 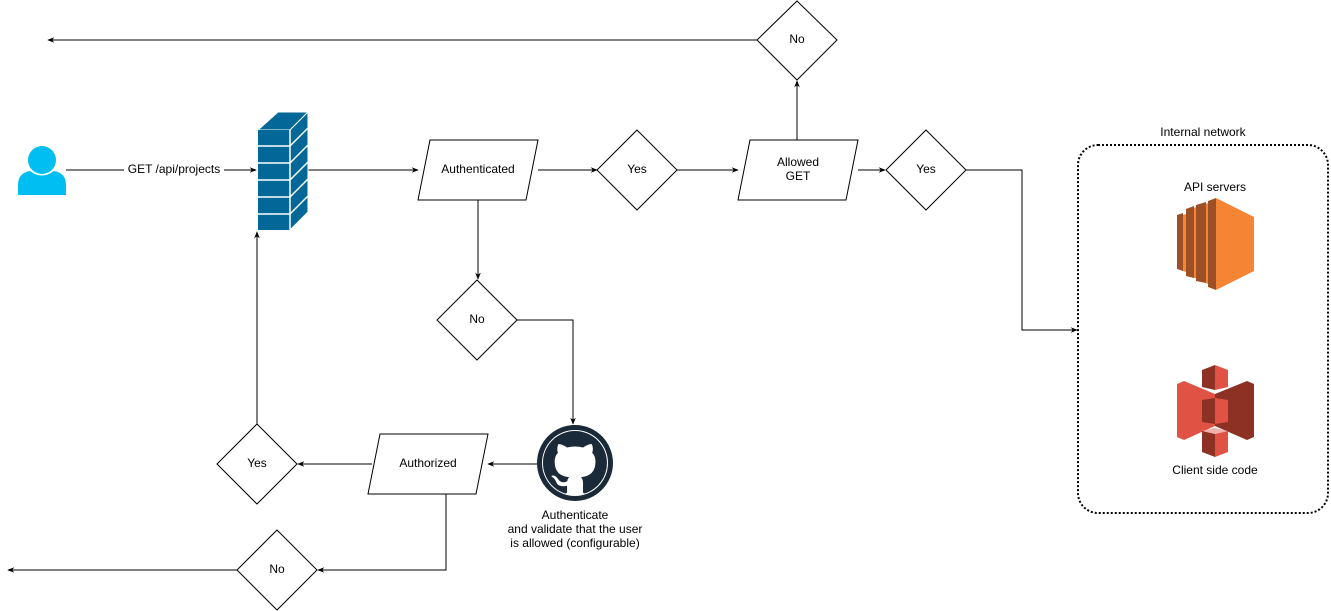 I want to click on edge-authorized-no, so click(x=382, y=533).